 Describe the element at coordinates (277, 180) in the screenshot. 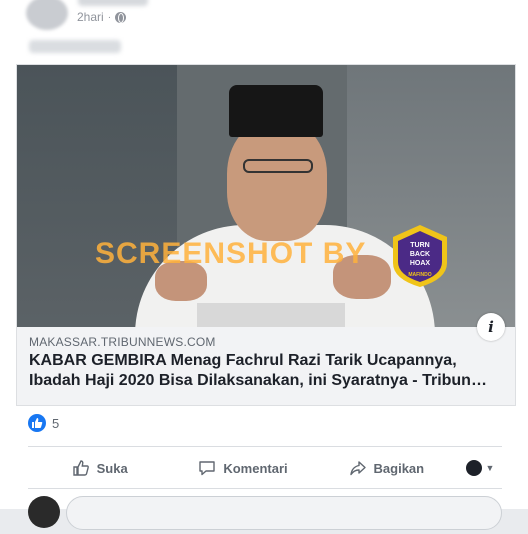

I see `photo-subject-face` at that location.